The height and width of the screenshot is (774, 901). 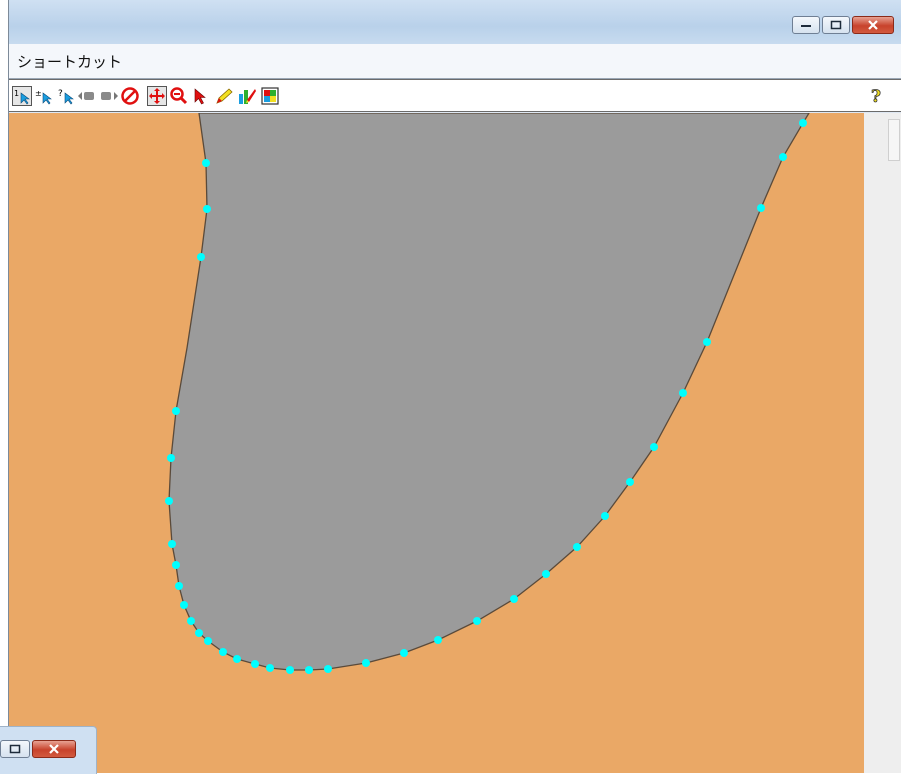 I want to click on select-toggle-tool-button: ±, so click(x=44, y=96).